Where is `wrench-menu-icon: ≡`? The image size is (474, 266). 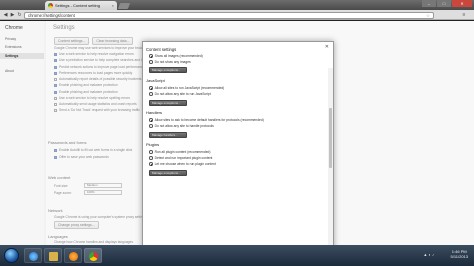
wrench-menu-icon: ≡ is located at coordinates (464, 15).